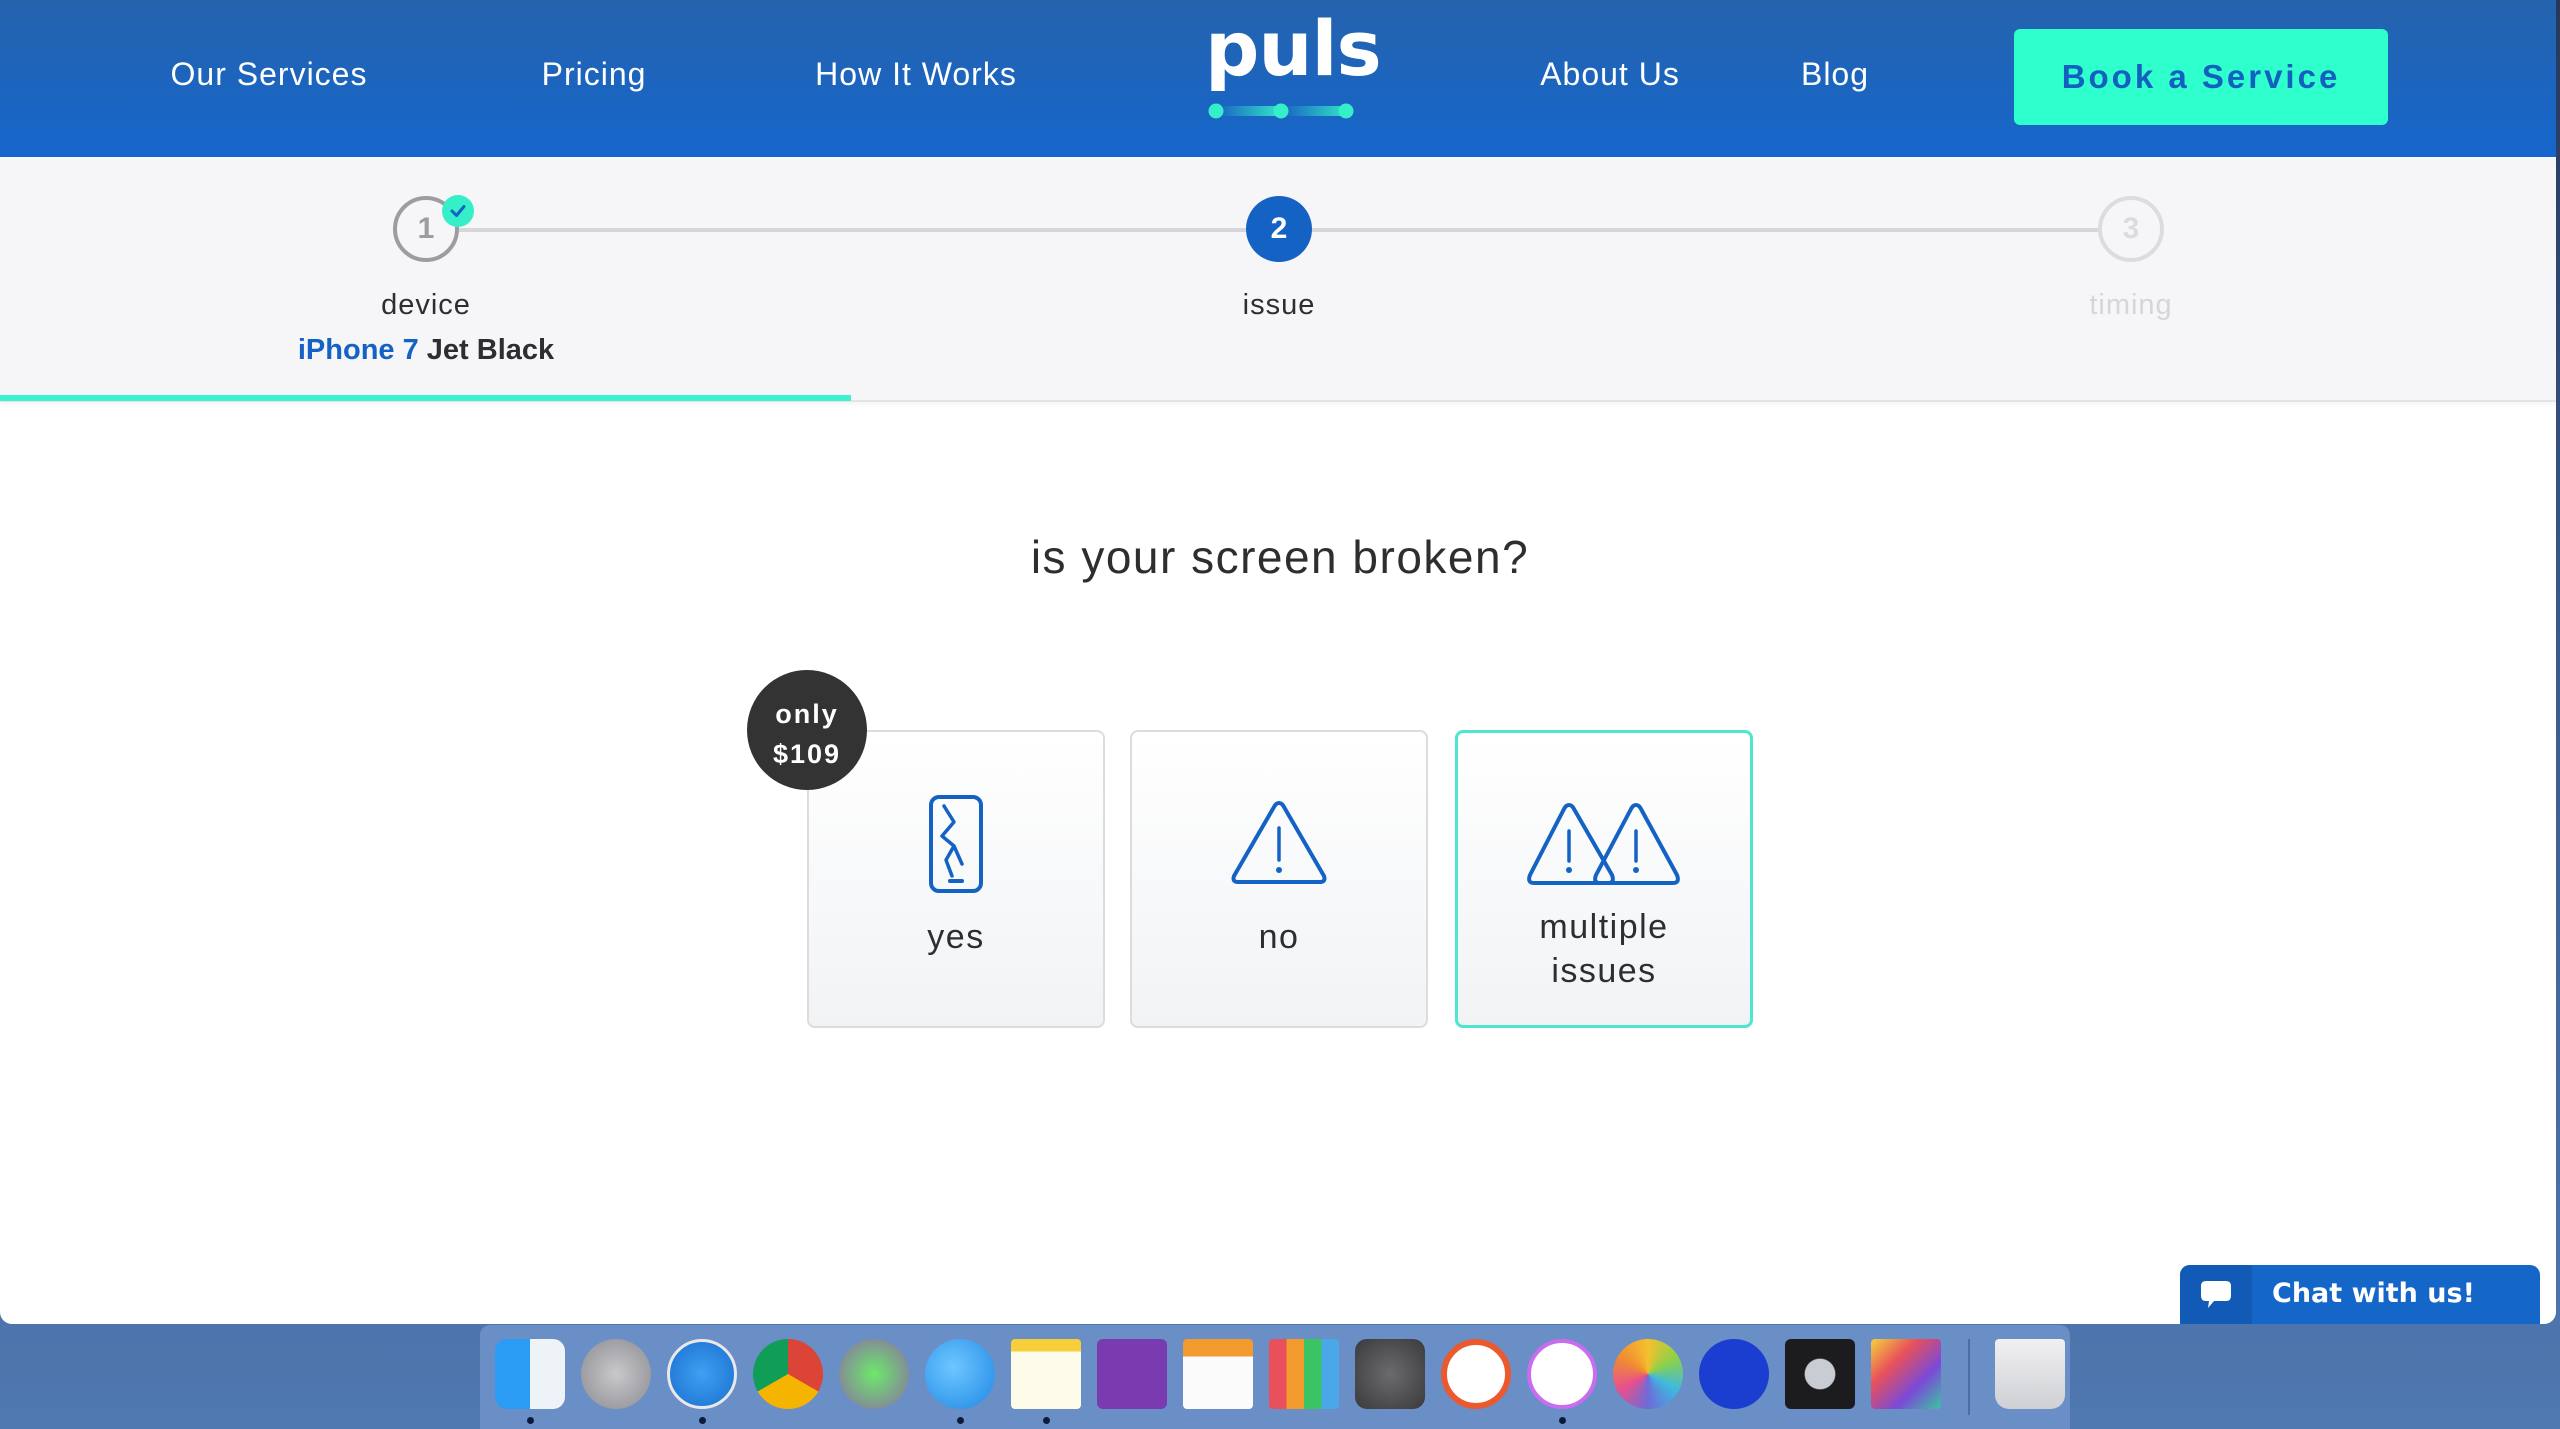  Describe the element at coordinates (807, 714) in the screenshot. I see `price-badge-prefix: only` at that location.